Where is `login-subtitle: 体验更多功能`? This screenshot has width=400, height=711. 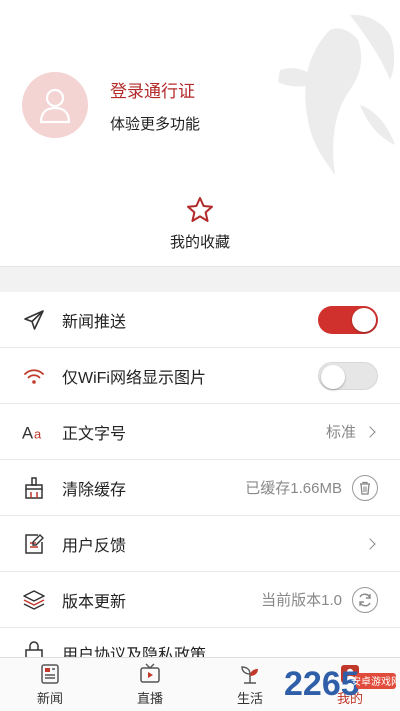 login-subtitle: 体验更多功能 is located at coordinates (155, 124).